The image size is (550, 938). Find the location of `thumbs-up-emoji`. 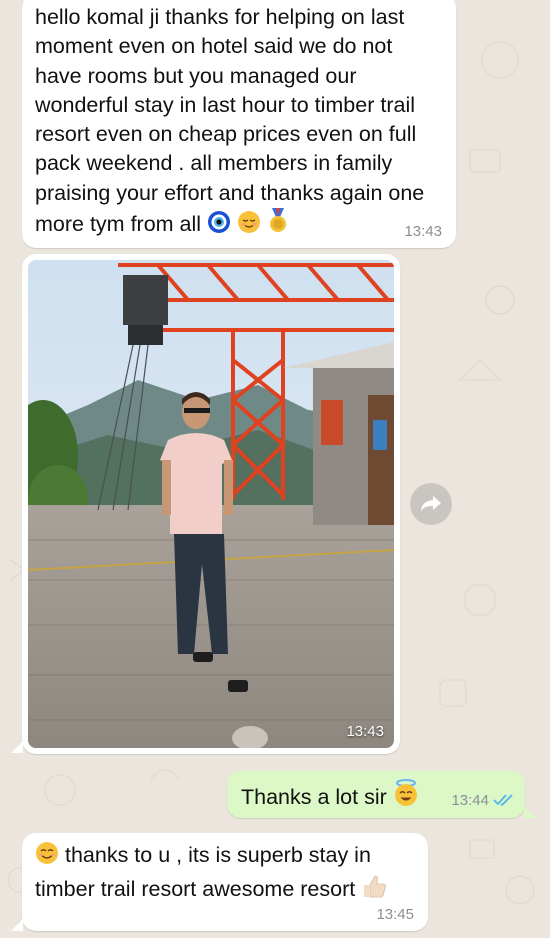

thumbs-up-emoji is located at coordinates (374, 890).